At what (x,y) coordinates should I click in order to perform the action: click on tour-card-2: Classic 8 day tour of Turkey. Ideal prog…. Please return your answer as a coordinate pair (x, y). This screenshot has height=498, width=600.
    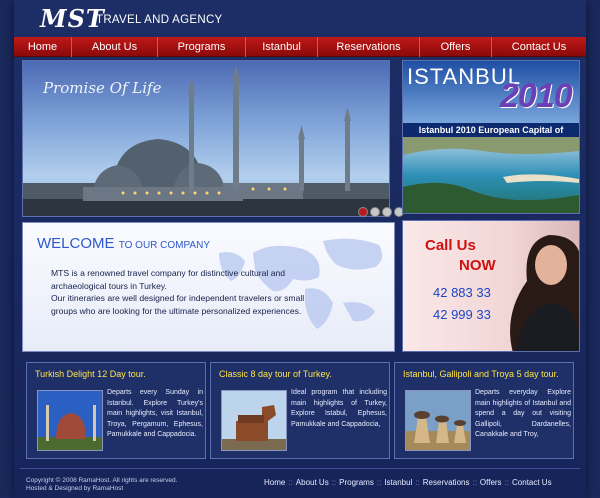
    Looking at the image, I should click on (300, 410).